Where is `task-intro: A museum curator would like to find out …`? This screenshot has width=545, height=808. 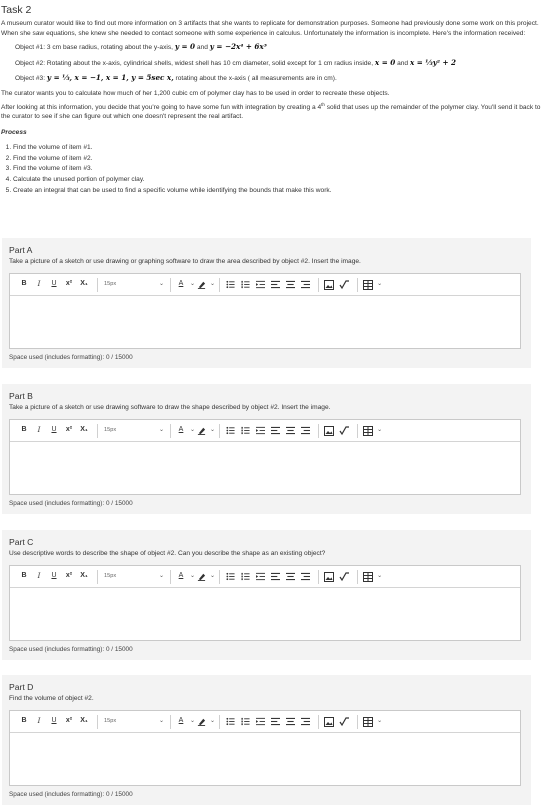 task-intro: A museum curator would like to find out … is located at coordinates (270, 28).